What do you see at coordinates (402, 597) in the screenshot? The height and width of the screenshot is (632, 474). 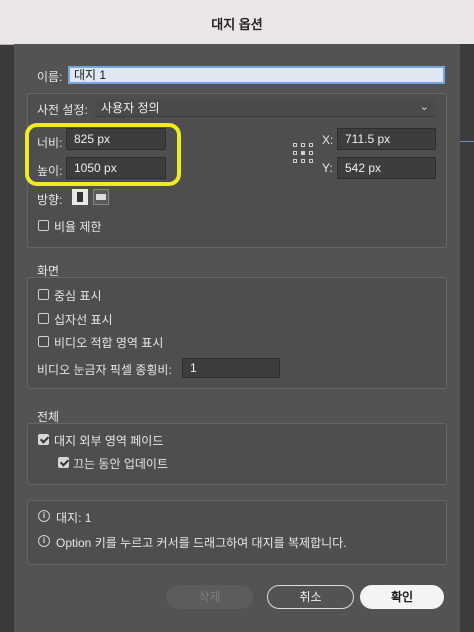 I see `ok-button: 확인` at bounding box center [402, 597].